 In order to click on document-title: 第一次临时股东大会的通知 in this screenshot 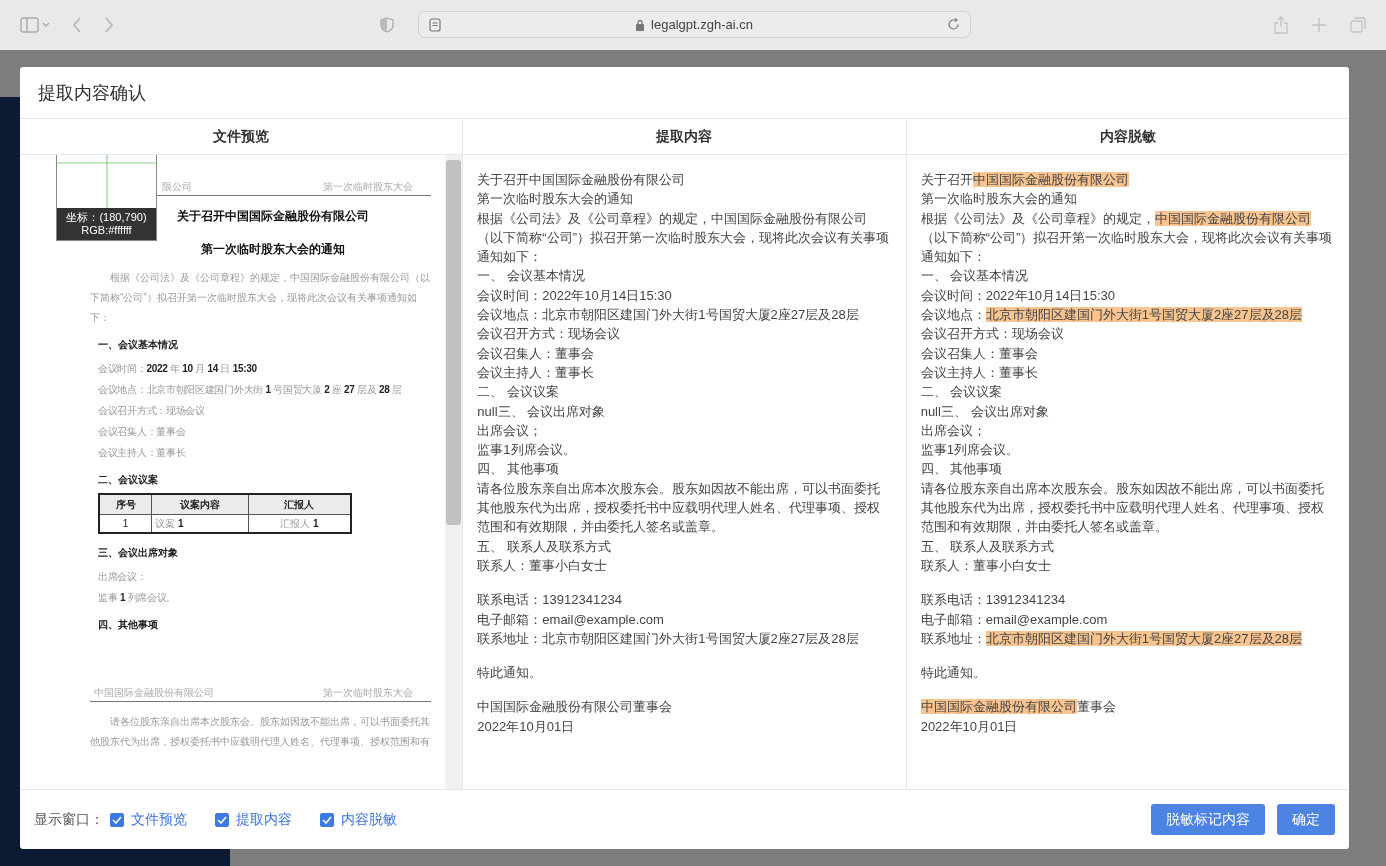, I will do `click(272, 249)`.